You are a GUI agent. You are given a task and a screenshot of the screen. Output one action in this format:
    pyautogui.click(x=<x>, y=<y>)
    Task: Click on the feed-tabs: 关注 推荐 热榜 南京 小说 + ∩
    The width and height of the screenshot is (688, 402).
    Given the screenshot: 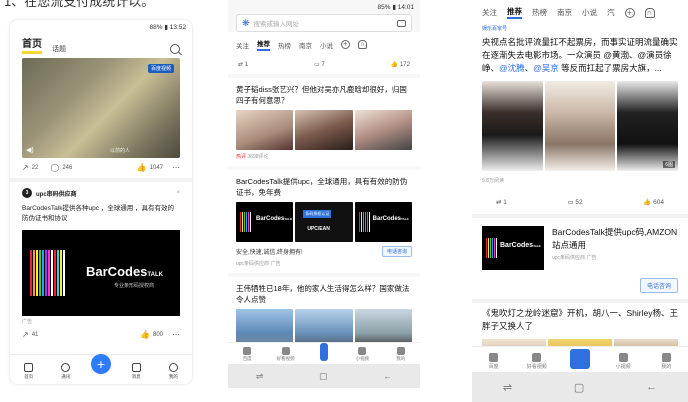 What is the action you would take?
    pyautogui.click(x=324, y=43)
    